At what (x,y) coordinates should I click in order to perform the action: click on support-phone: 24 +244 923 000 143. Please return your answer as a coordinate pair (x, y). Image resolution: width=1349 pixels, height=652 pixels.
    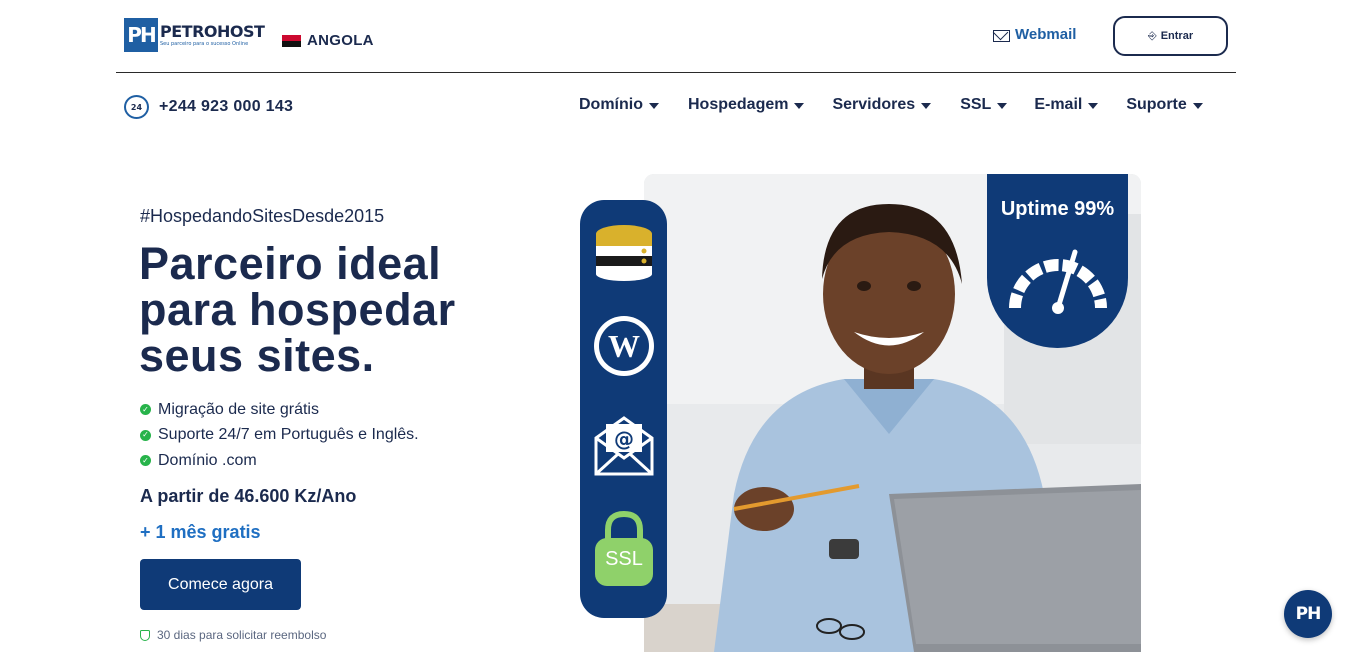
    Looking at the image, I should click on (208, 107).